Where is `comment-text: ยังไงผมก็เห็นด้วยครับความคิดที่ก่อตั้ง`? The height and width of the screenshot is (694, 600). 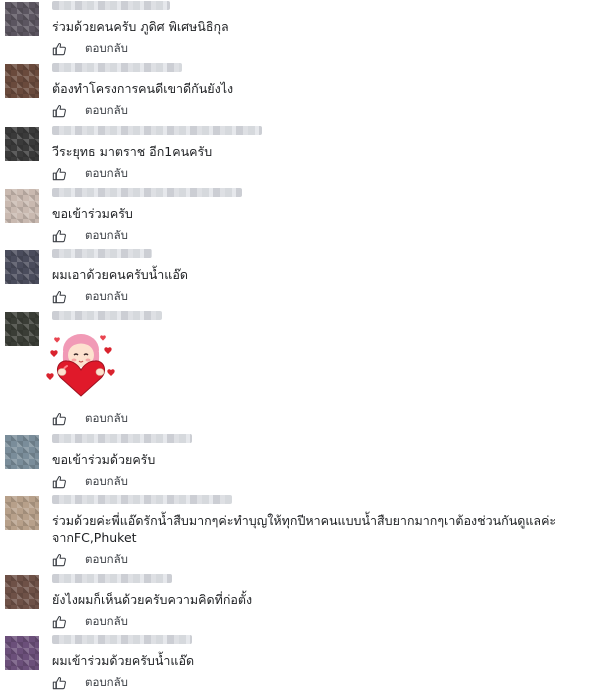
comment-text: ยังไงผมก็เห็นด้วยครับความคิดที่ก่อตั้ง is located at coordinates (152, 599).